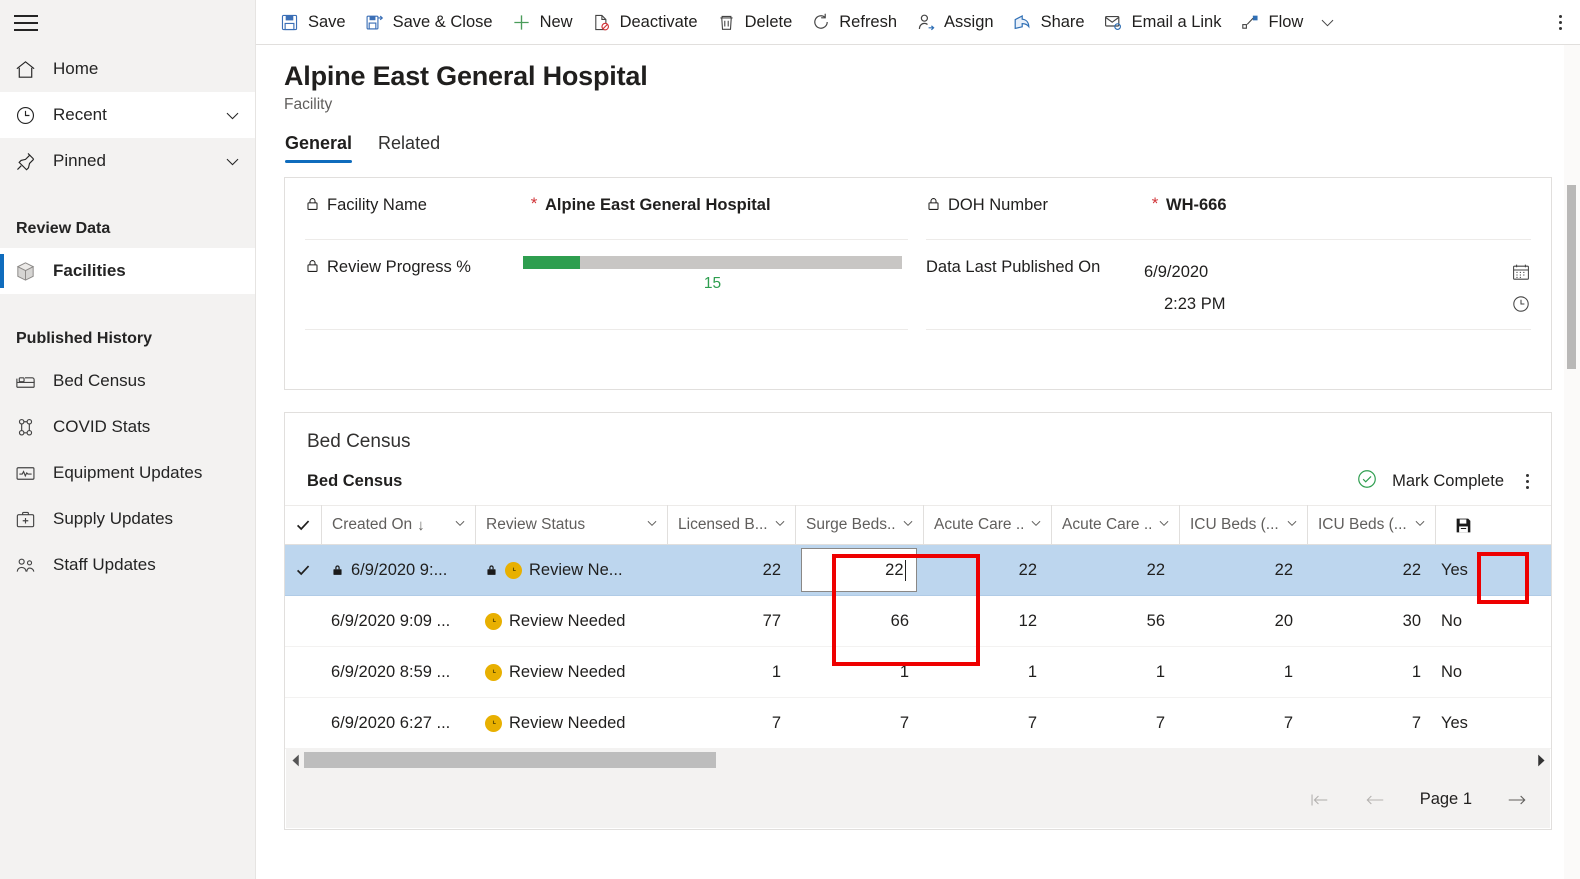  Describe the element at coordinates (428, 22) in the screenshot. I see `save-and-close-button: Save & Close` at that location.